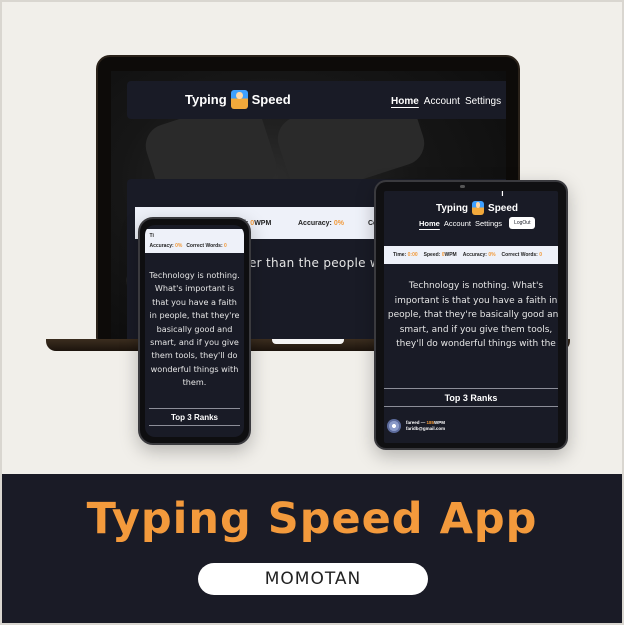 This screenshot has width=624, height=625. What do you see at coordinates (206, 246) in the screenshot?
I see `phone-correct-words-stat: Correct Words: 0` at bounding box center [206, 246].